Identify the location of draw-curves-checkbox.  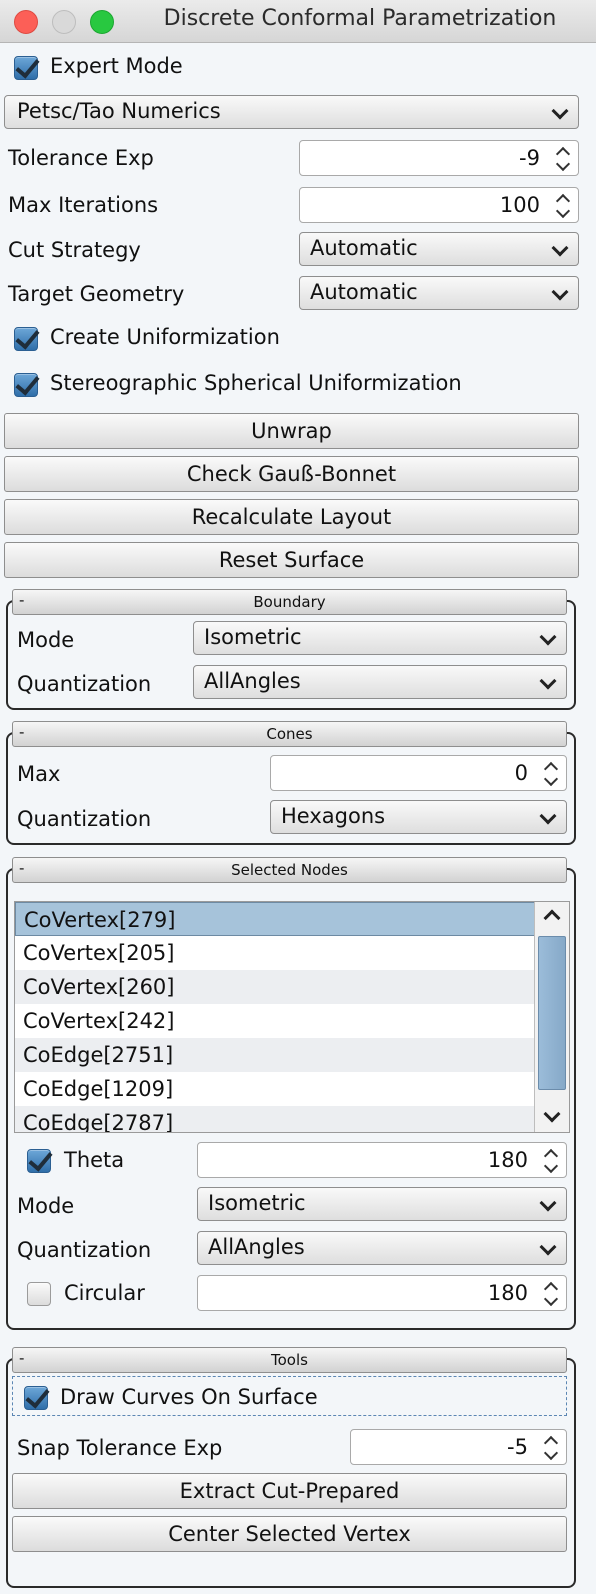
(37, 1396).